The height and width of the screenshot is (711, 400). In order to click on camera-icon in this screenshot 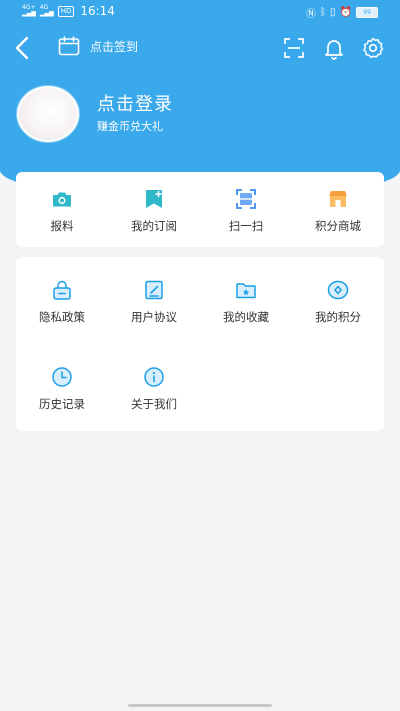, I will do `click(62, 199)`.